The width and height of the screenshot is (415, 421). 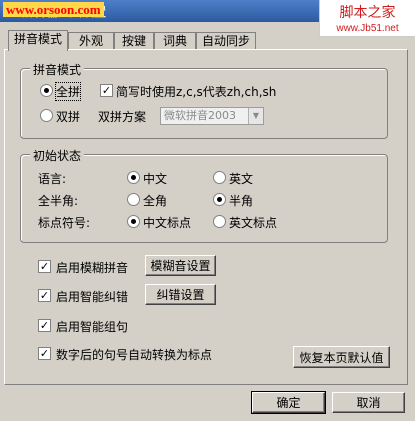 I want to click on phrase-checkbox: ✓, so click(x=44, y=325).